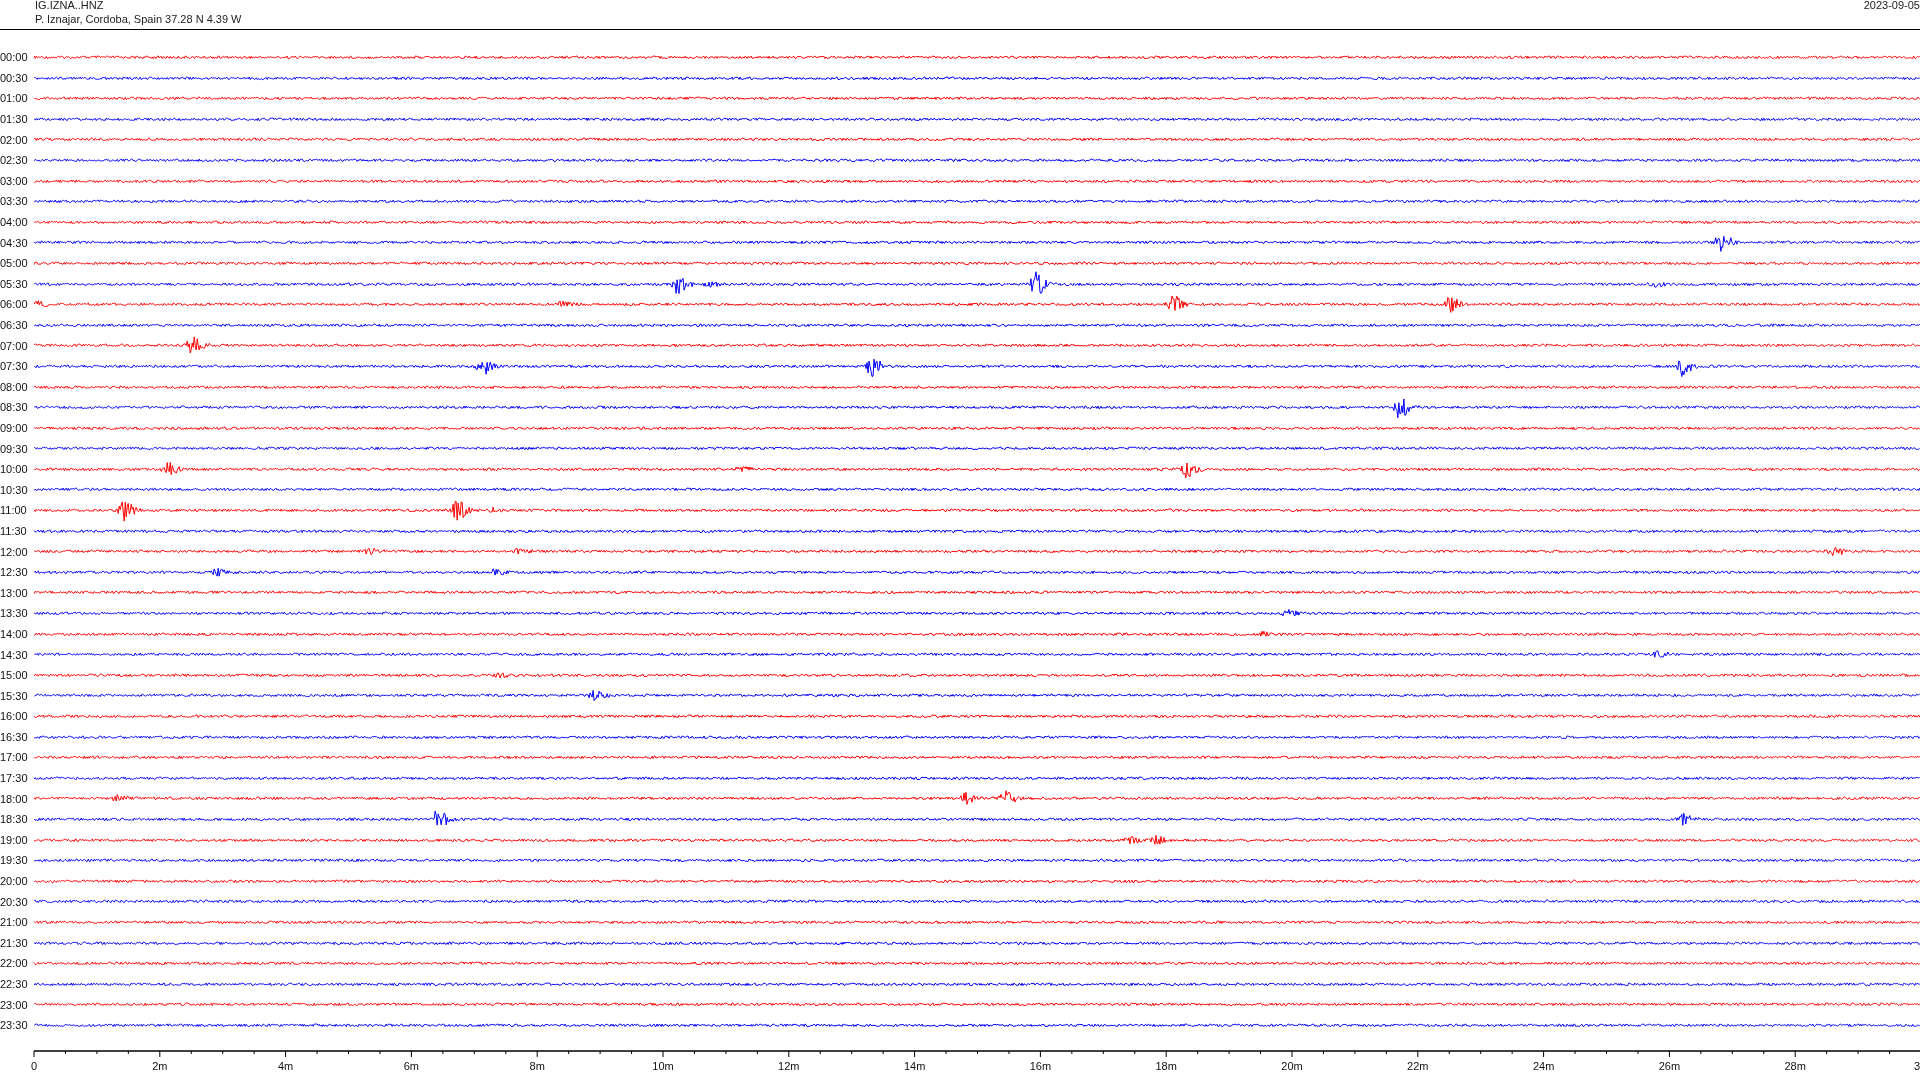 Image resolution: width=1920 pixels, height=1080 pixels. What do you see at coordinates (1669, 1065) in the screenshot?
I see `axis-tick-label: 26m` at bounding box center [1669, 1065].